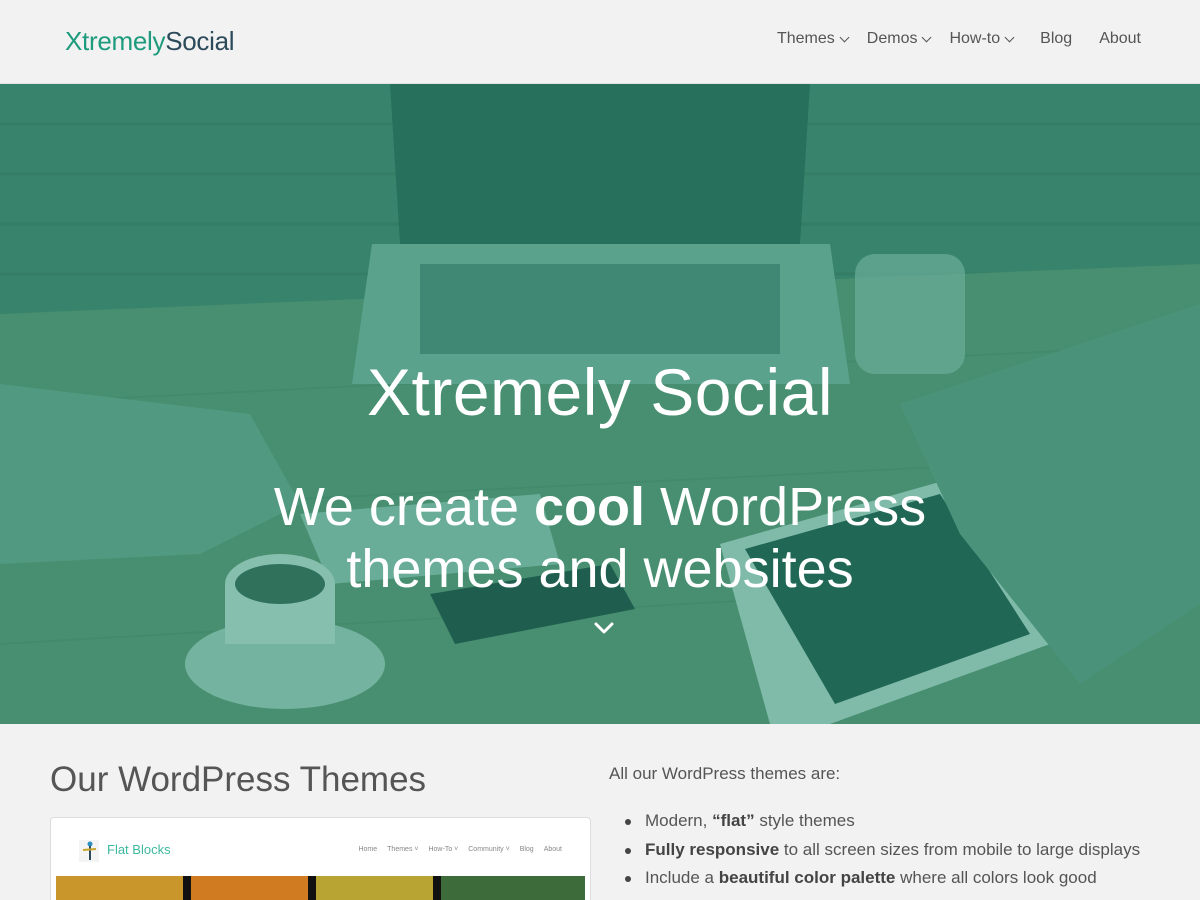 The width and height of the screenshot is (1200, 900). I want to click on nav-item-how-to: How-to, so click(982, 39).